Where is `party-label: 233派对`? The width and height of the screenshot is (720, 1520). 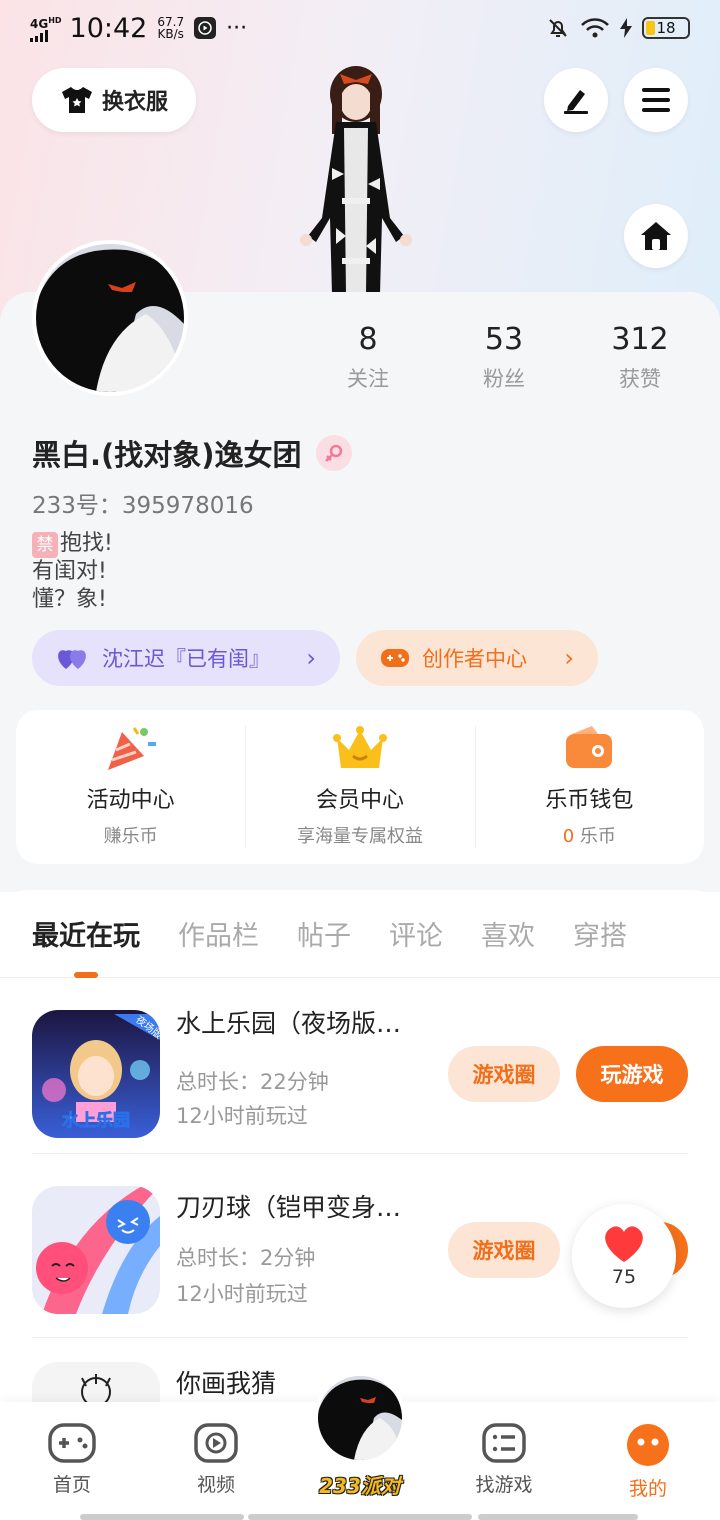
party-label: 233派对 is located at coordinates (360, 1486).